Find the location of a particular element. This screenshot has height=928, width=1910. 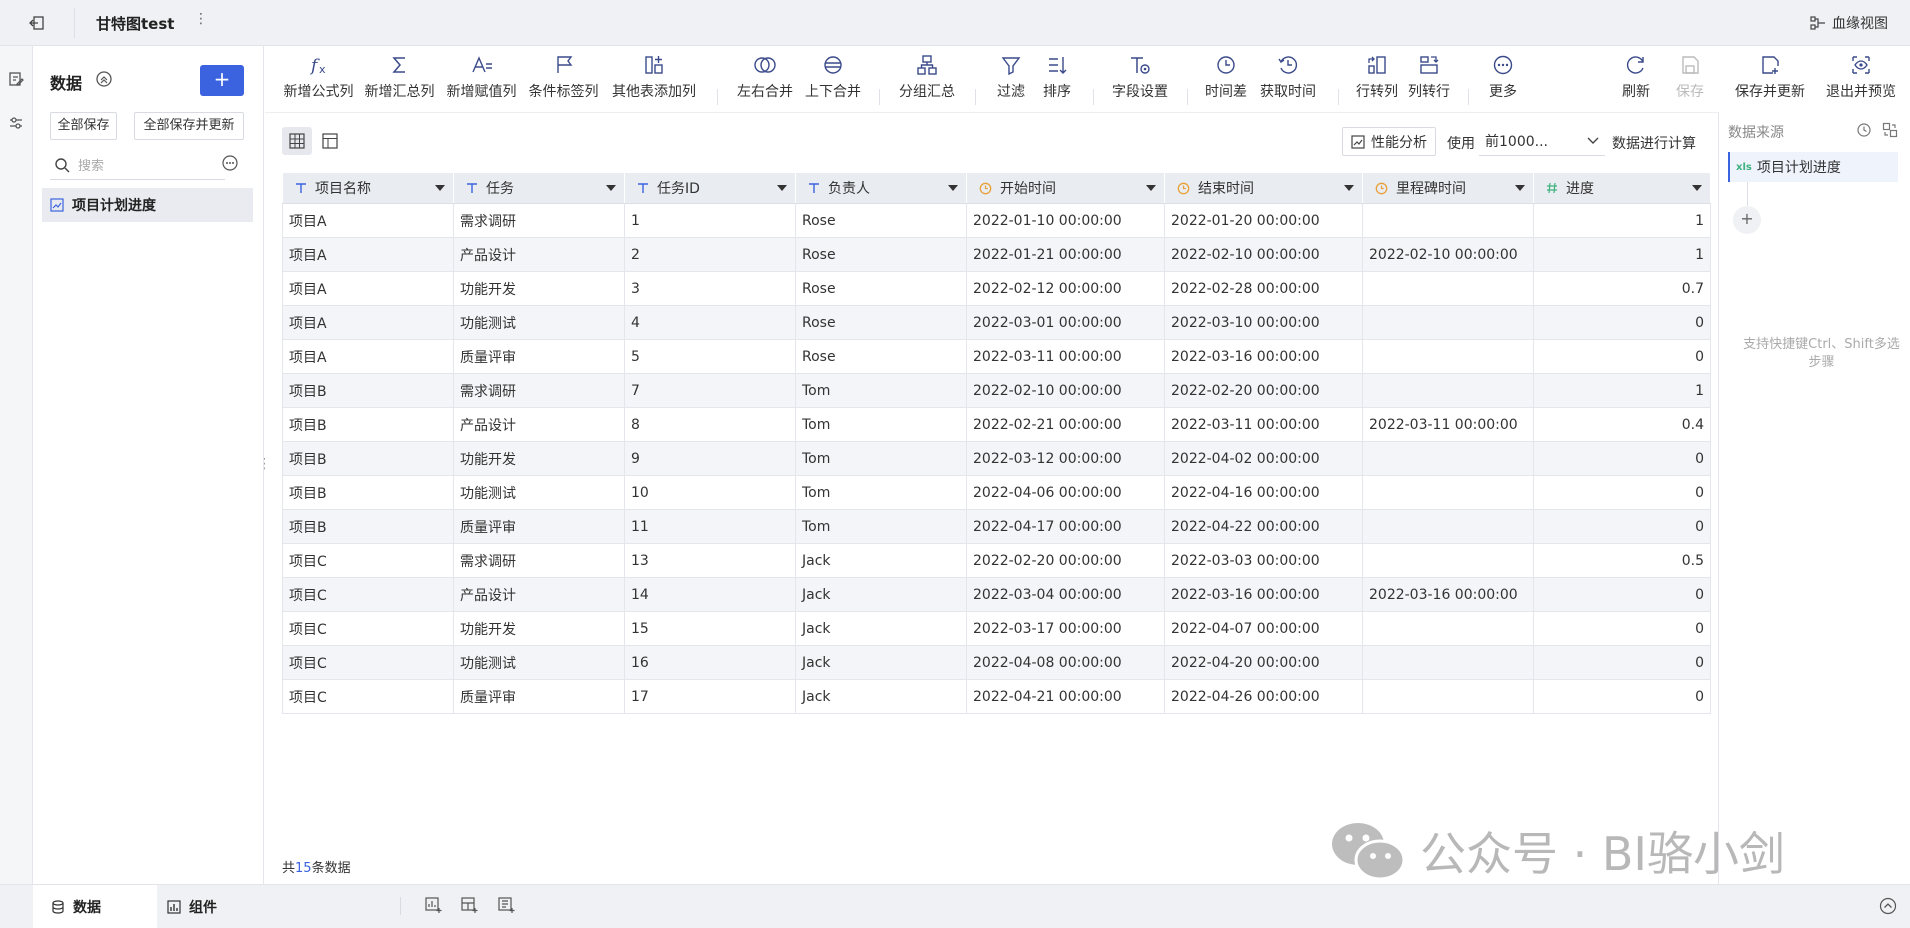

table-cell: 11 is located at coordinates (710, 526).